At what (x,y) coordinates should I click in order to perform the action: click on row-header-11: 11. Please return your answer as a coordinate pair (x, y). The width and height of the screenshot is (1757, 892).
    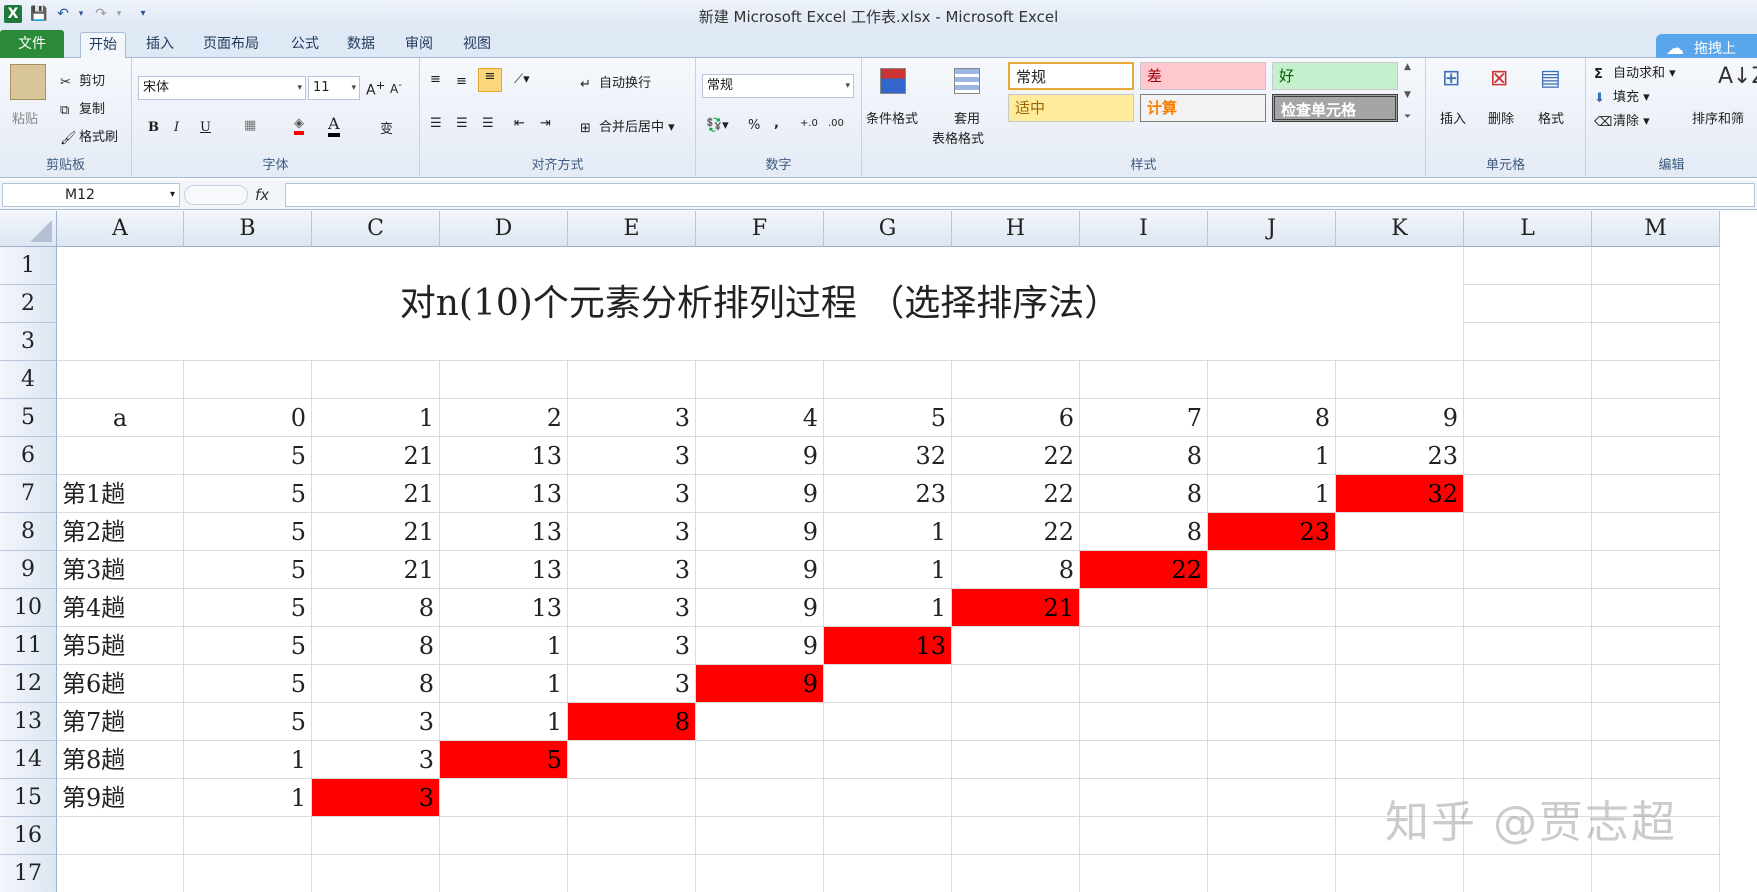
    Looking at the image, I should click on (28, 646).